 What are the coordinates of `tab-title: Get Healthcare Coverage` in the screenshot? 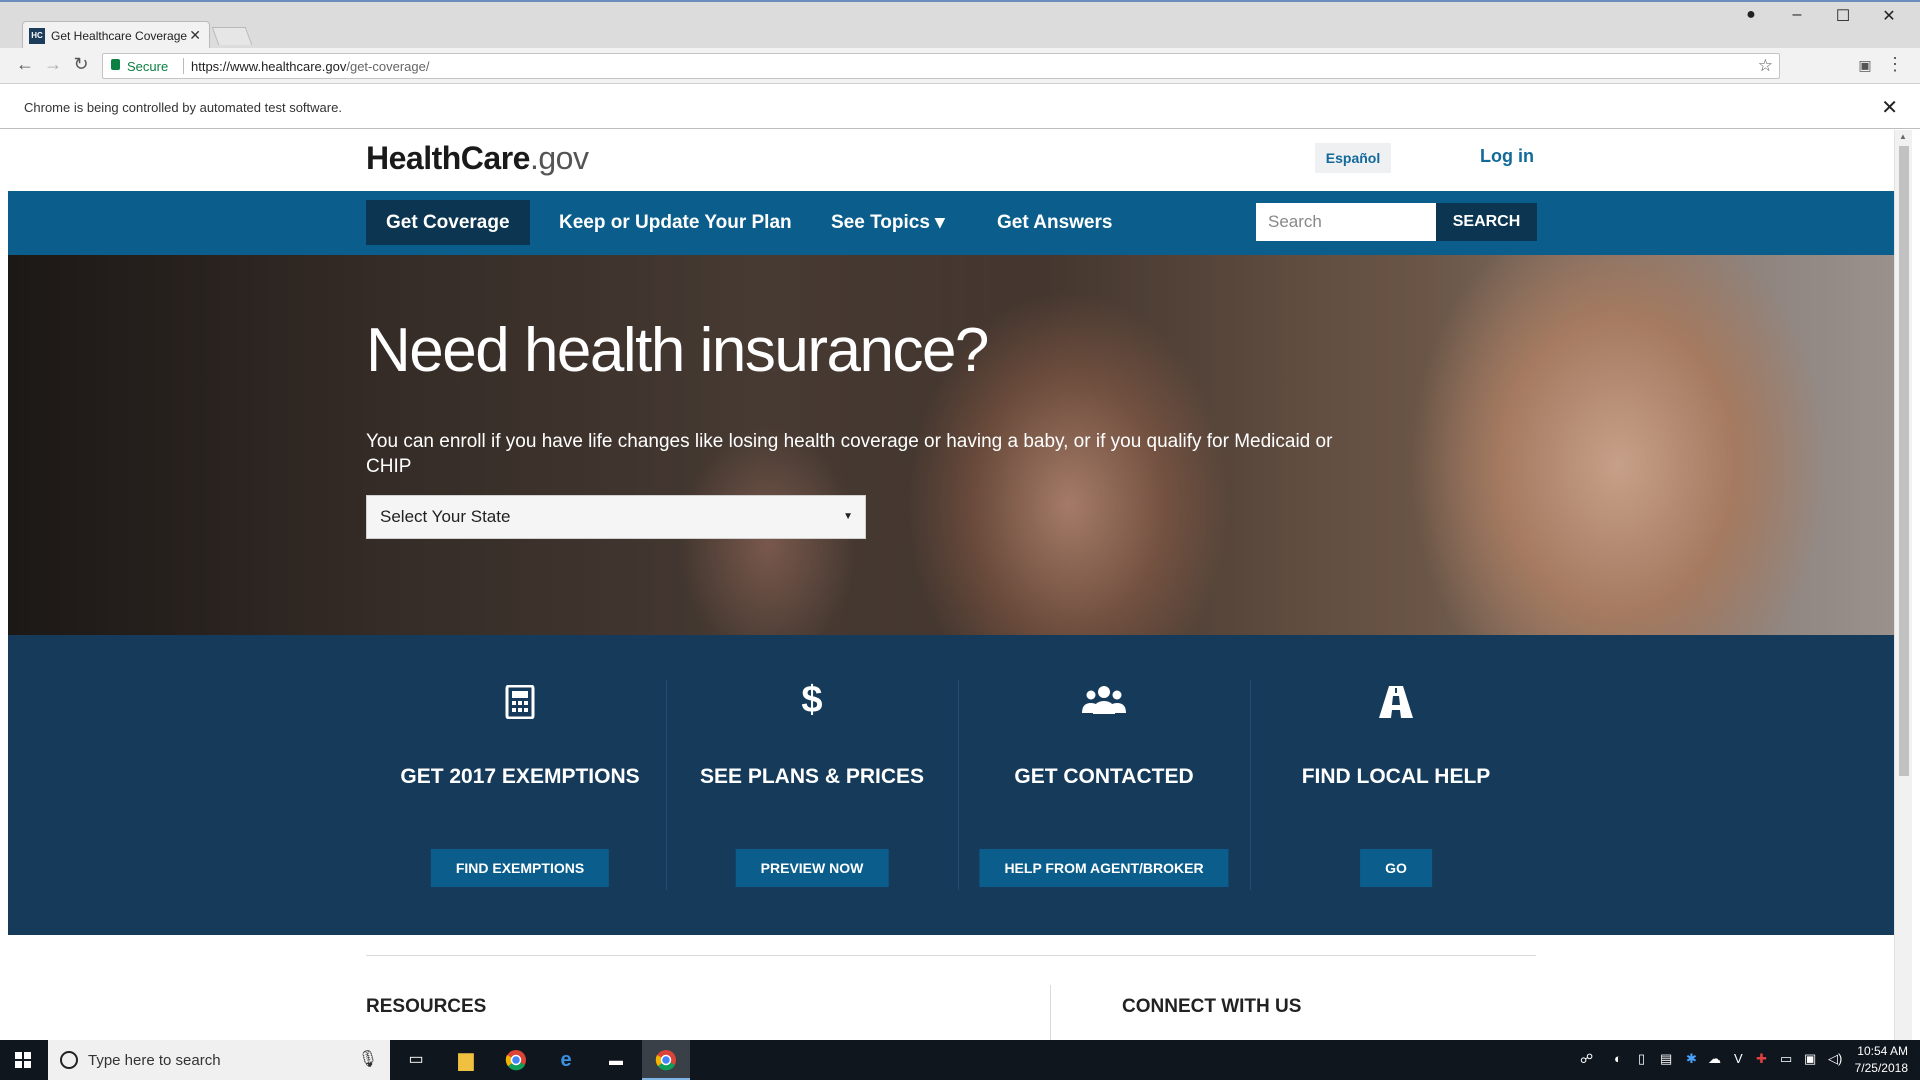 It's located at (119, 36).